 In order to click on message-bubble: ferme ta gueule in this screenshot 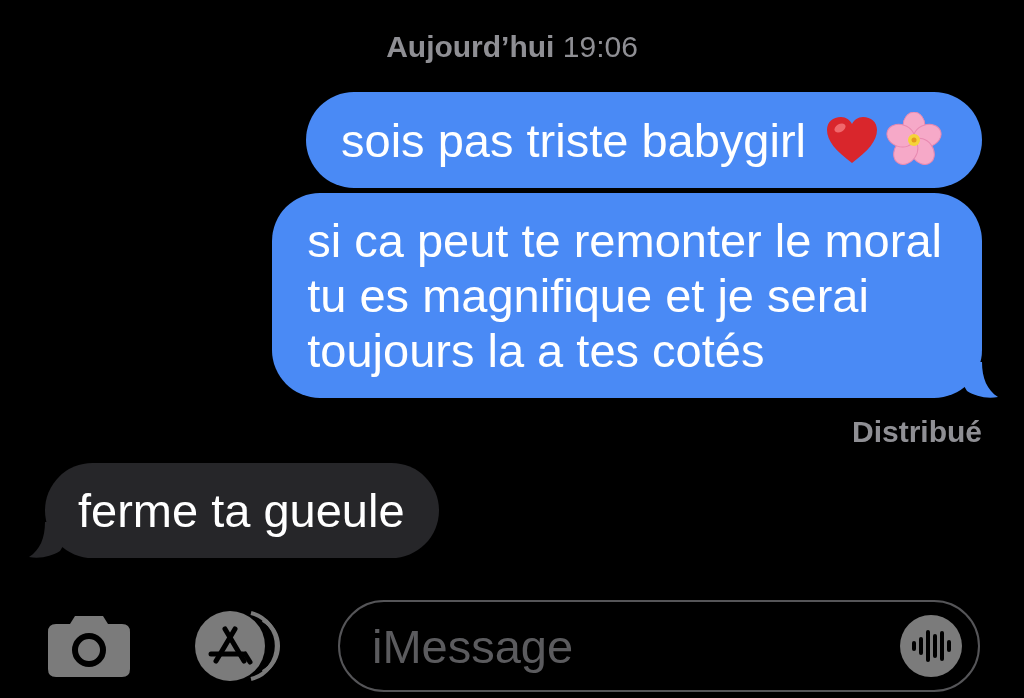, I will do `click(242, 510)`.